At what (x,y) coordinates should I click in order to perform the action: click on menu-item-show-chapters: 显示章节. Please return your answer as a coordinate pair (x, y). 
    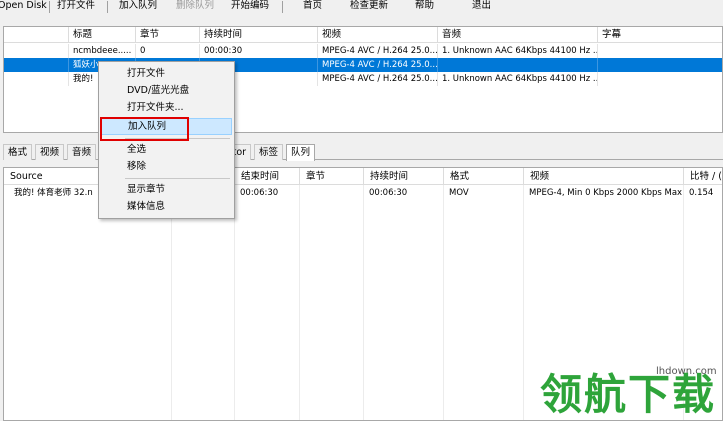
    Looking at the image, I should click on (166, 189).